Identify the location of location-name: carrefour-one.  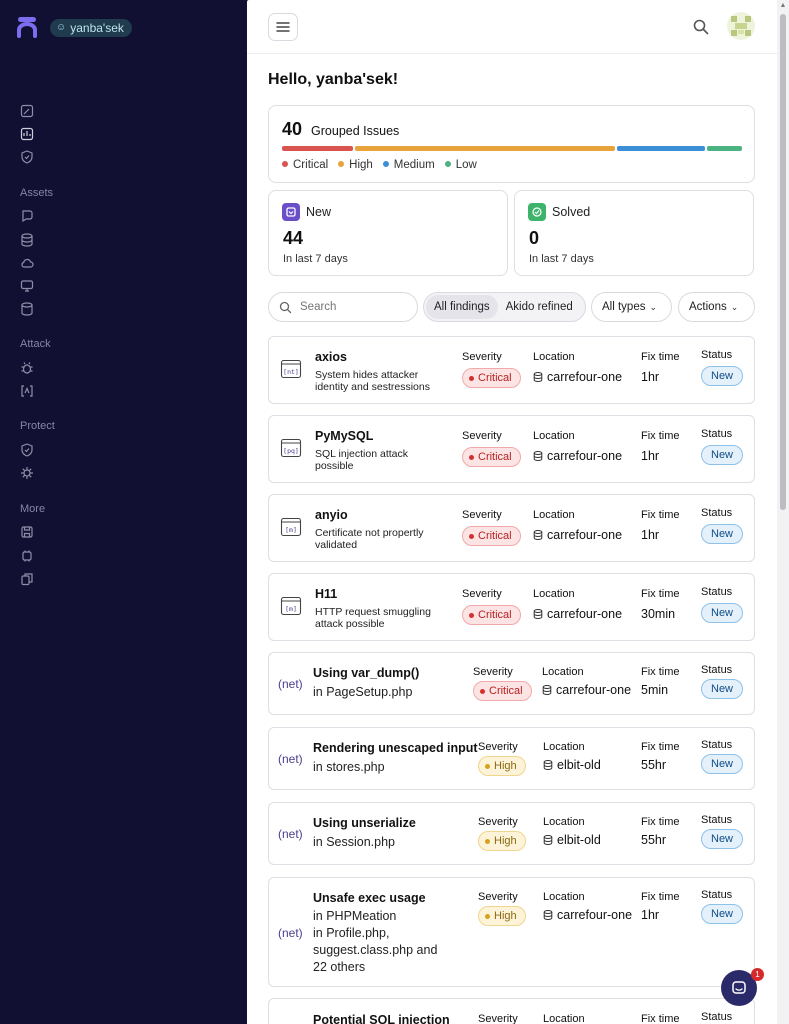
(585, 535).